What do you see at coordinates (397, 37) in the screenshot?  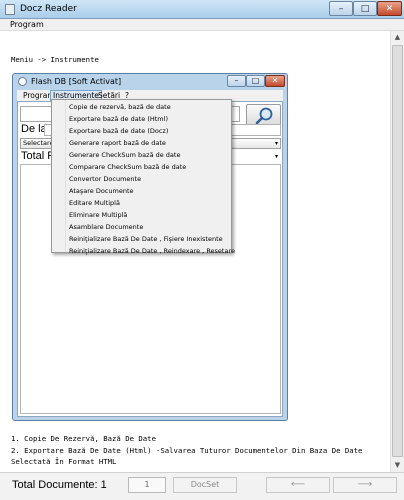 I see `scroll-up-icon: ▲` at bounding box center [397, 37].